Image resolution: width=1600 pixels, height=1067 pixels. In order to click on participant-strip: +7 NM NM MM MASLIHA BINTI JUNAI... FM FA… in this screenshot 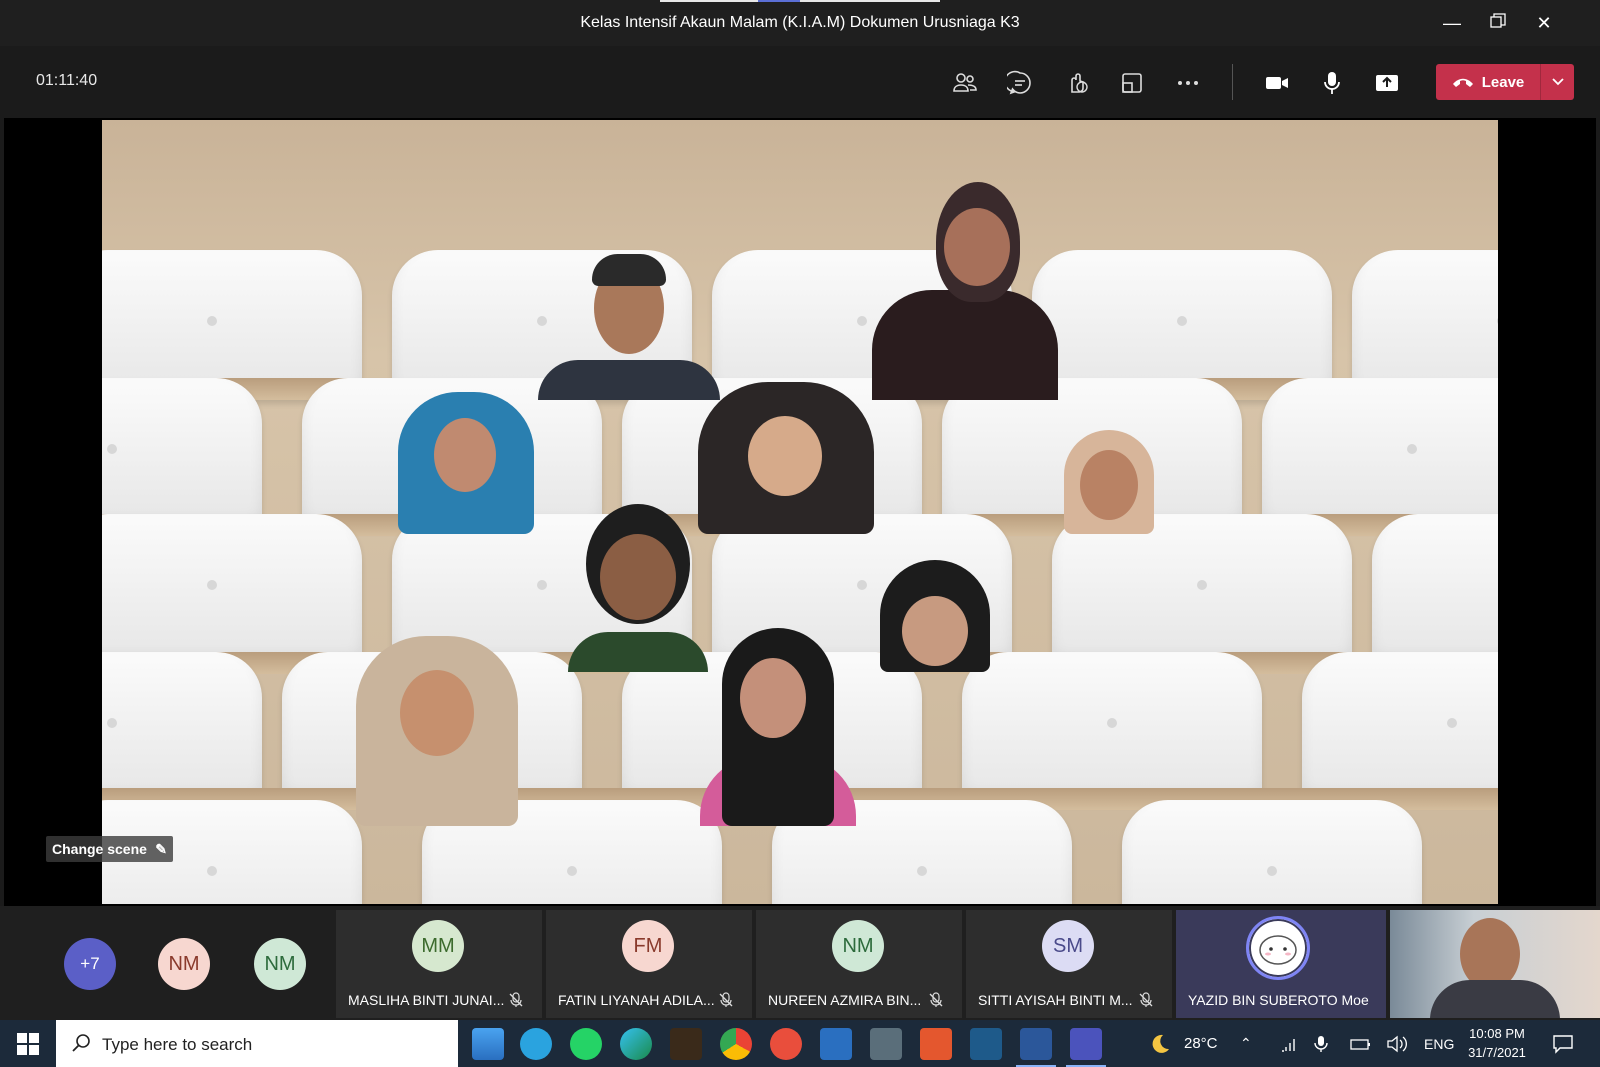, I will do `click(800, 963)`.